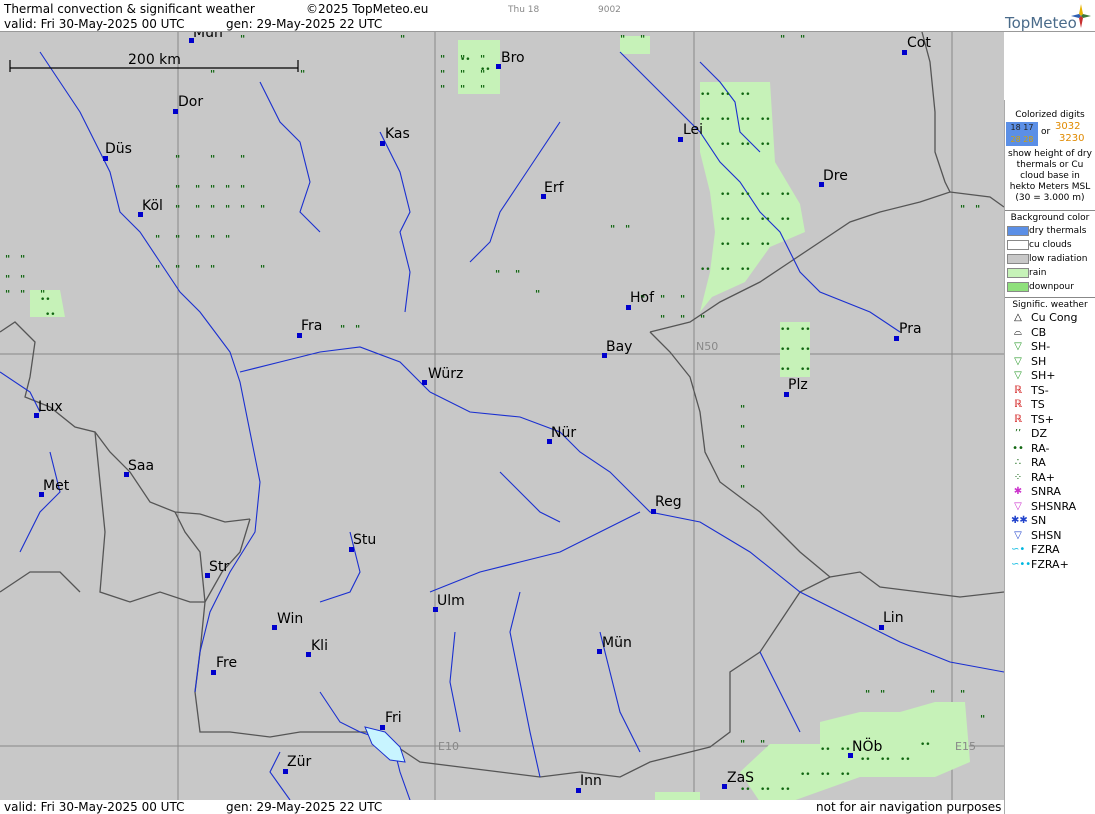  Describe the element at coordinates (1050, 420) in the screenshot. I see `sig-weather-item: ℝ TS+` at that location.